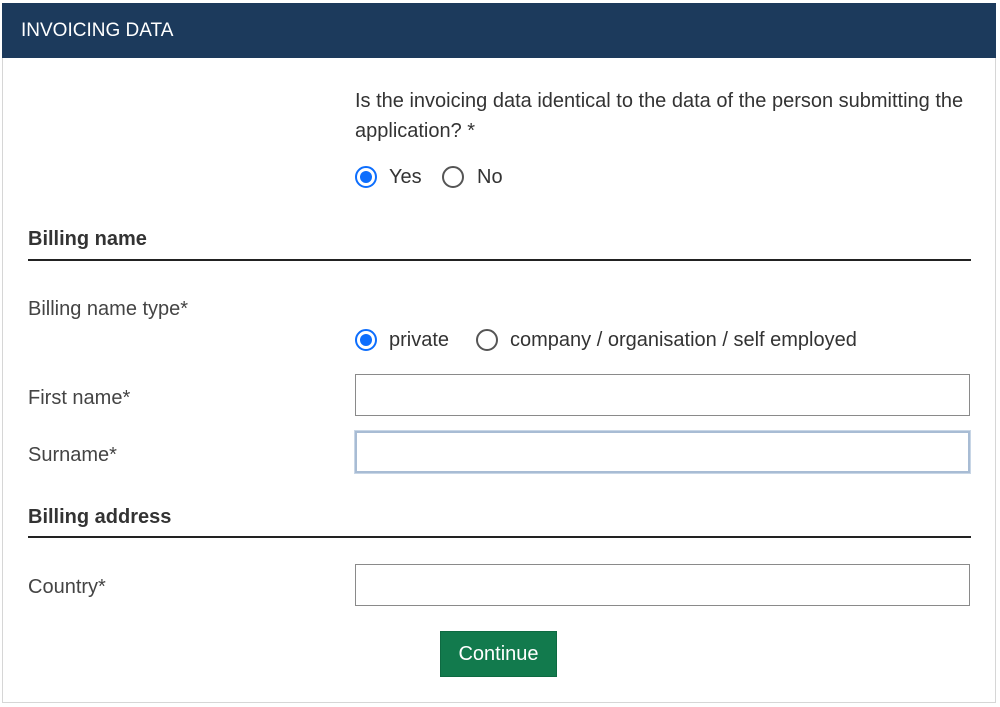 Image resolution: width=1000 pixels, height=707 pixels. What do you see at coordinates (487, 340) in the screenshot?
I see `company-radio` at bounding box center [487, 340].